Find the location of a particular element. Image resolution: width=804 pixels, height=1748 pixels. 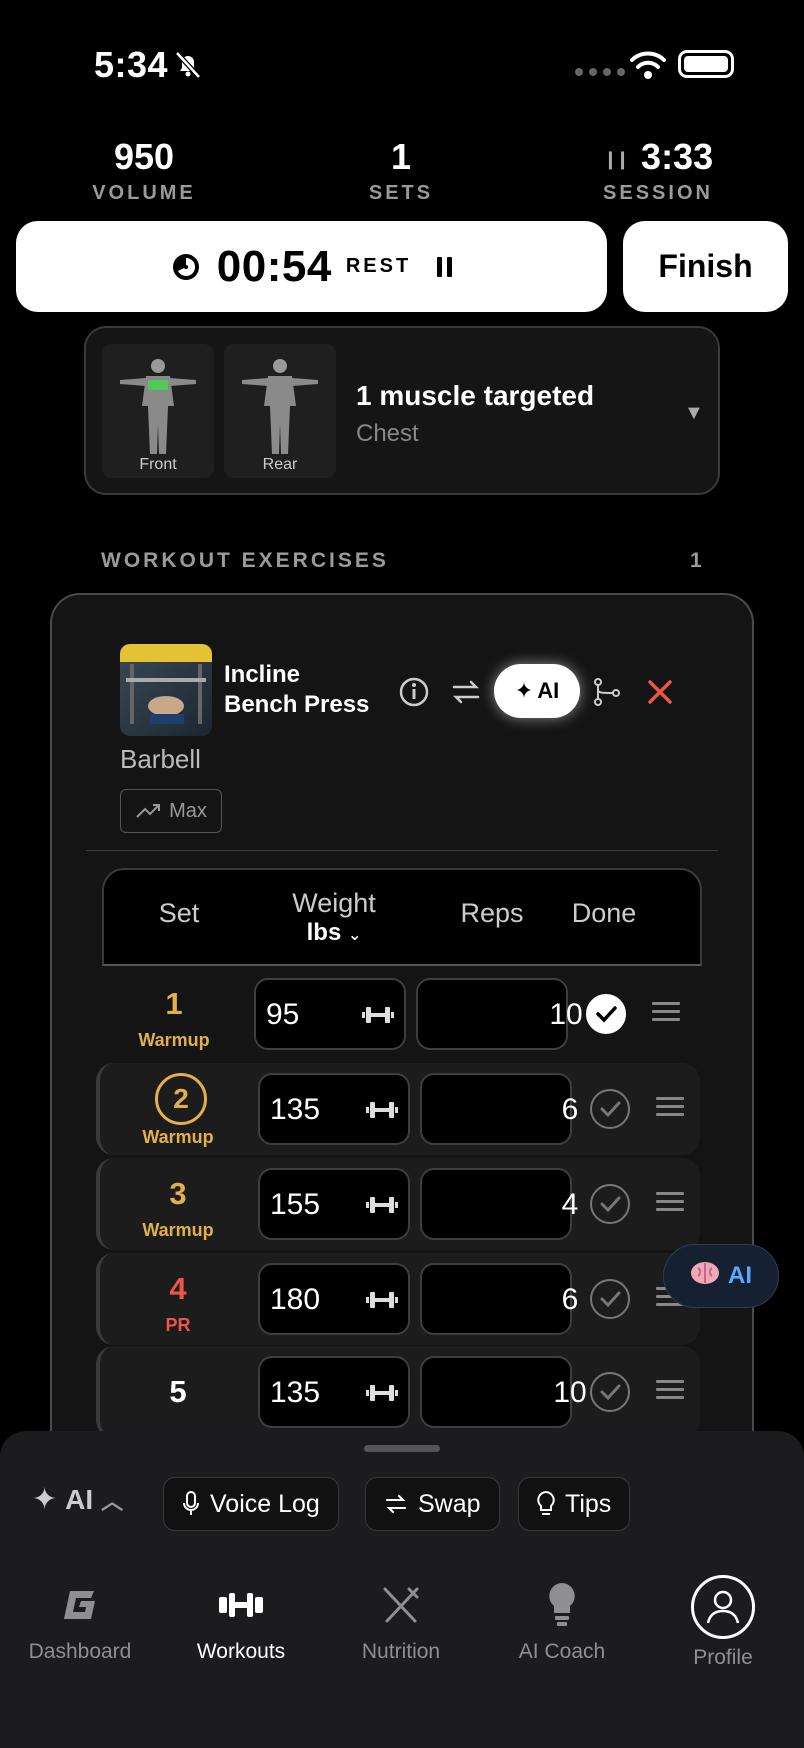

avatar is located at coordinates (723, 1607).